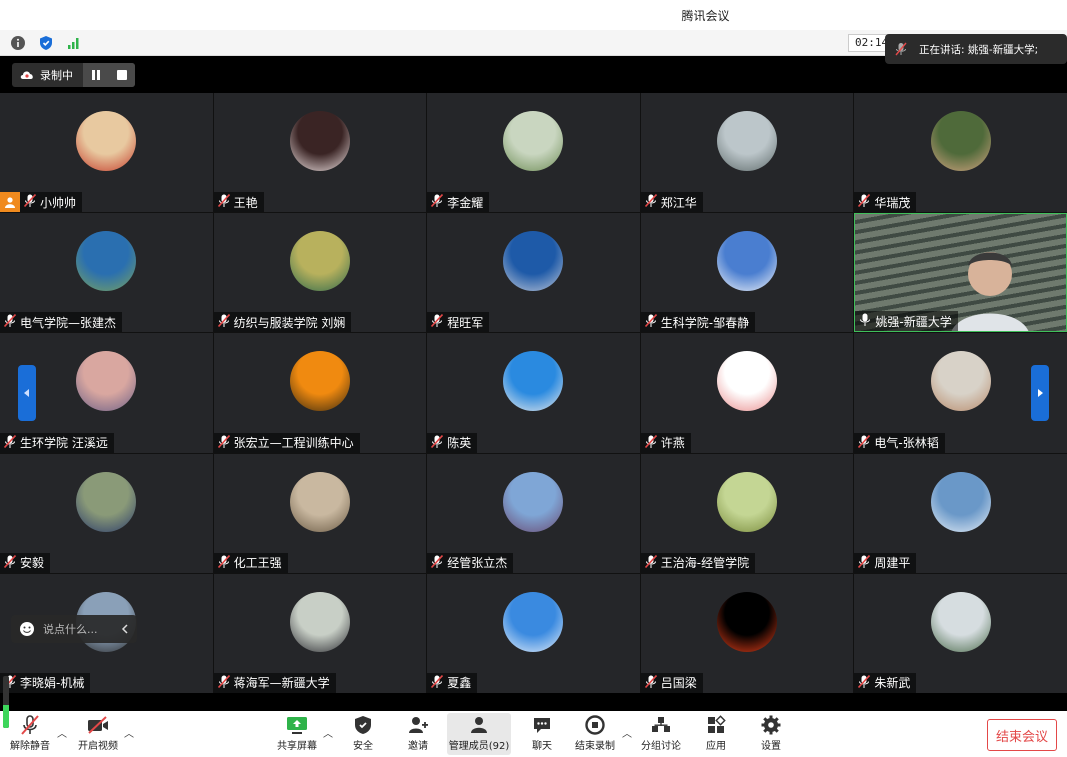  I want to click on participant-nameplate: 生科学院-邹春静, so click(698, 322).